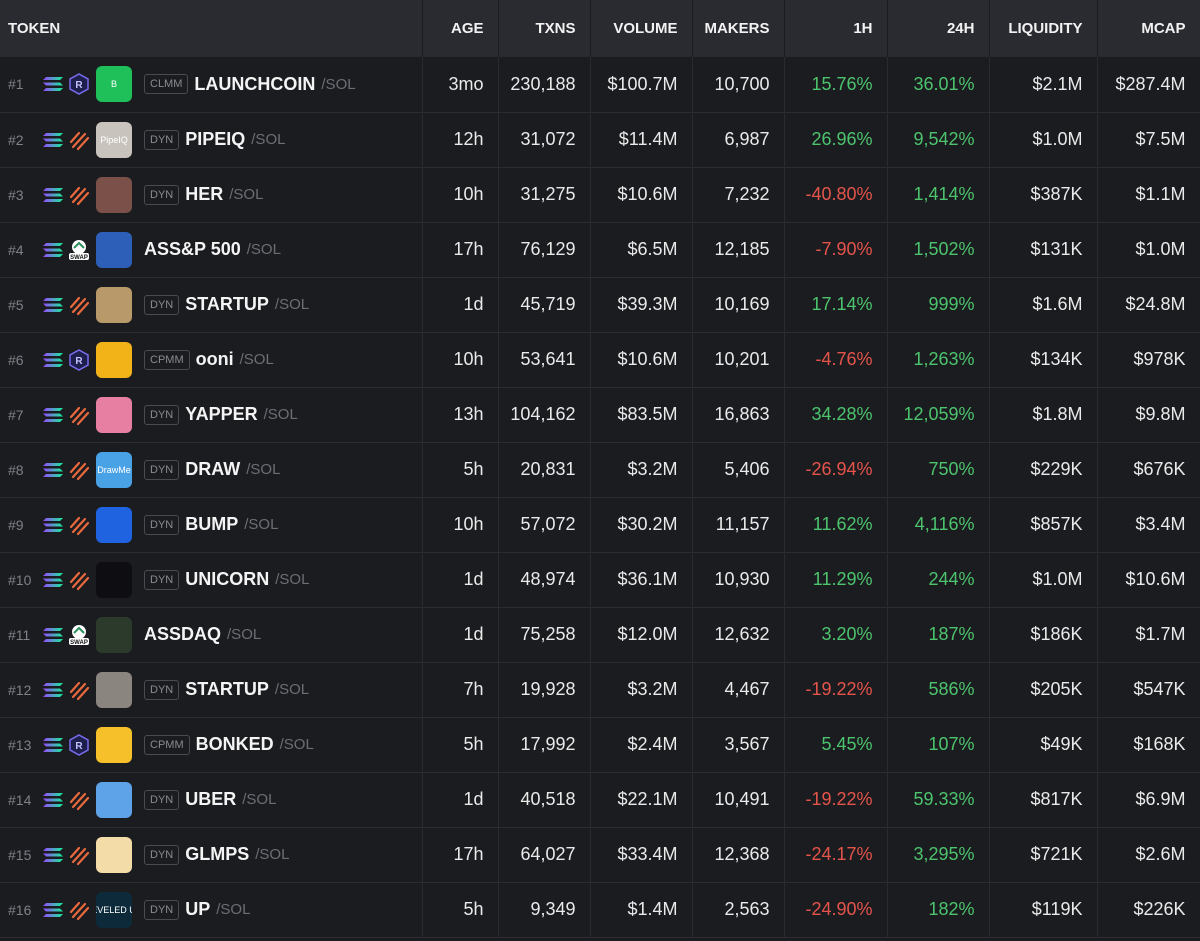 Image resolution: width=1200 pixels, height=941 pixels. What do you see at coordinates (938, 84) in the screenshot?
I see `change-24h-cell: 36.01%` at bounding box center [938, 84].